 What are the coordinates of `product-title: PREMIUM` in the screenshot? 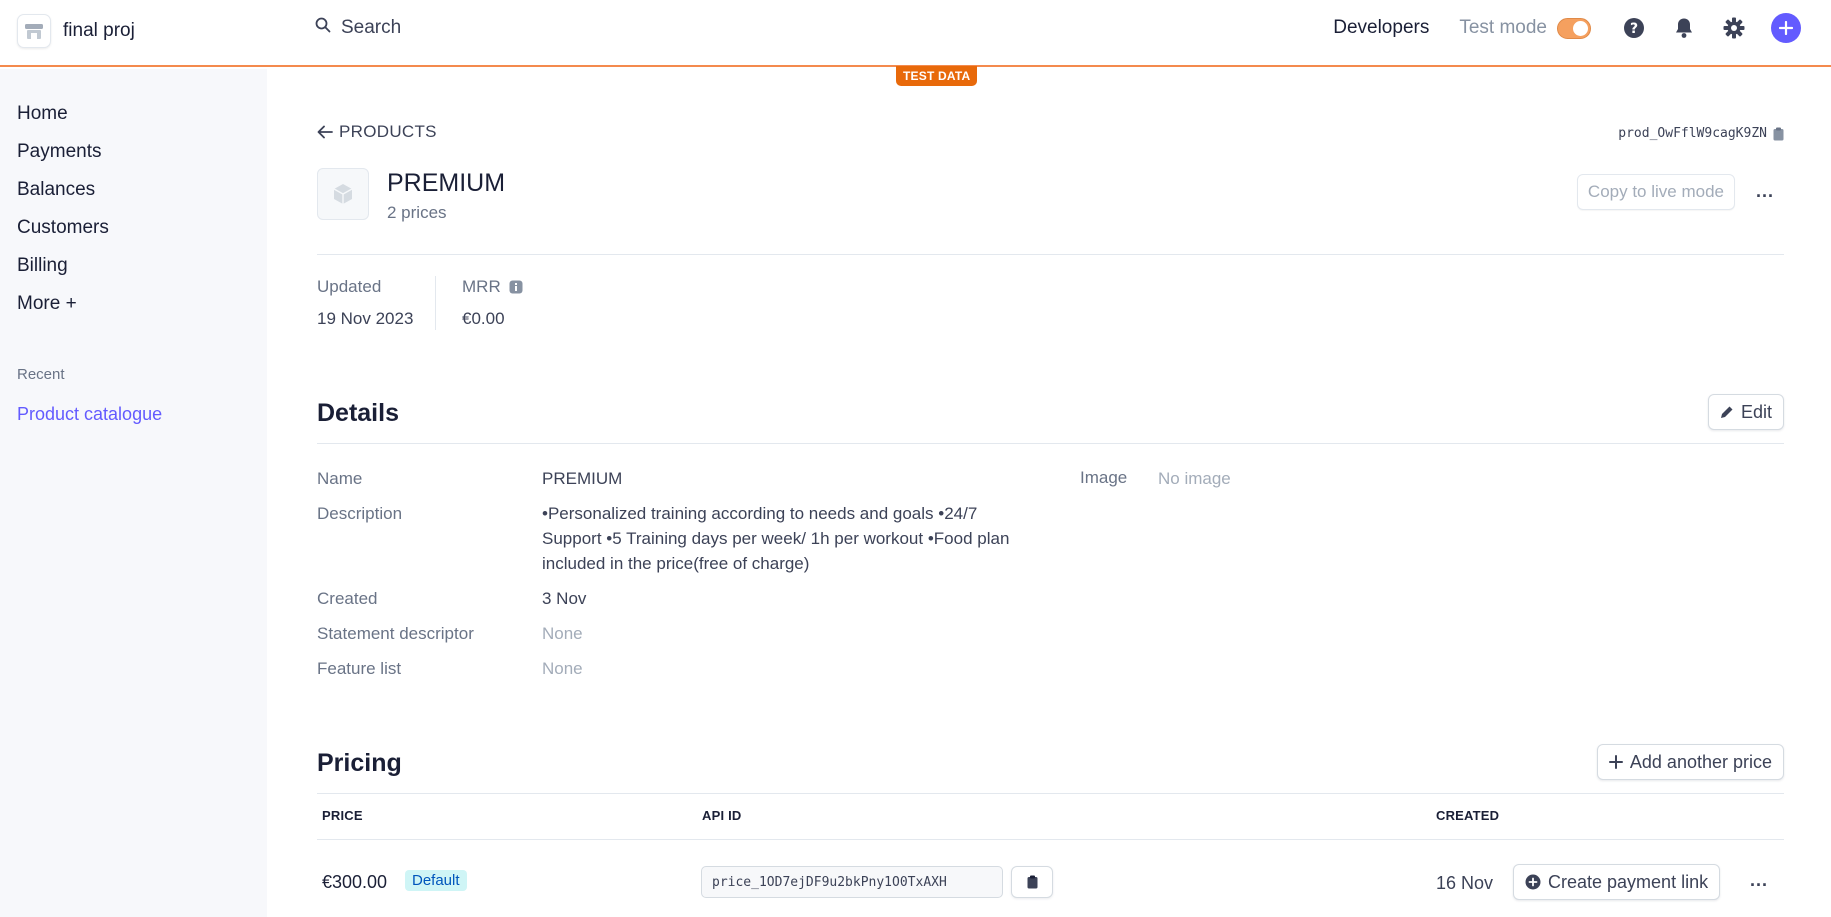 It's located at (446, 183).